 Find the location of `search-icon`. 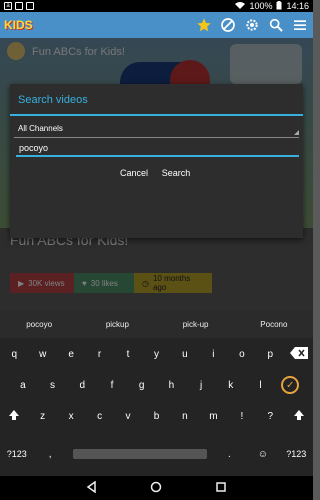

search-icon is located at coordinates (276, 25).